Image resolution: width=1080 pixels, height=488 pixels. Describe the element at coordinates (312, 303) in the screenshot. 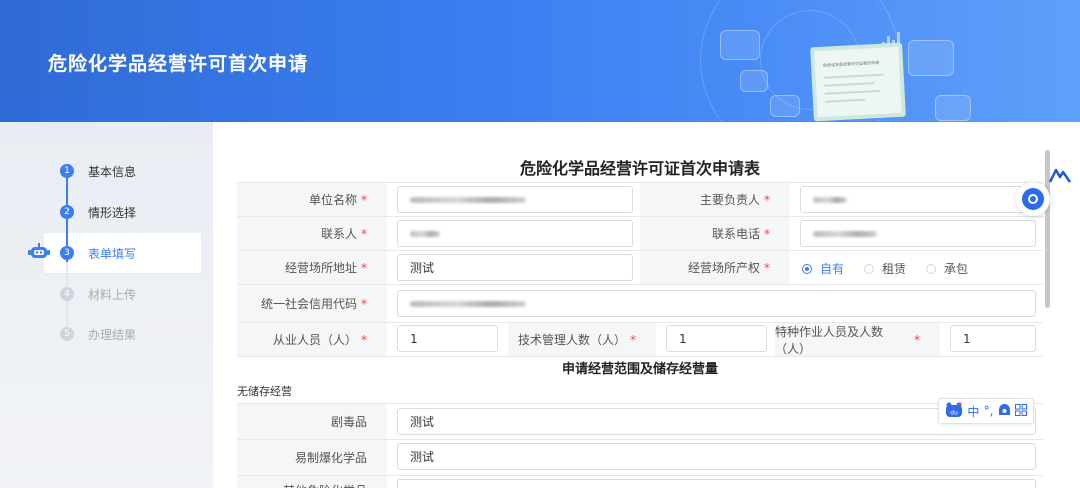

I see `field-label-credit-code: 统一社会信用代码 *` at that location.